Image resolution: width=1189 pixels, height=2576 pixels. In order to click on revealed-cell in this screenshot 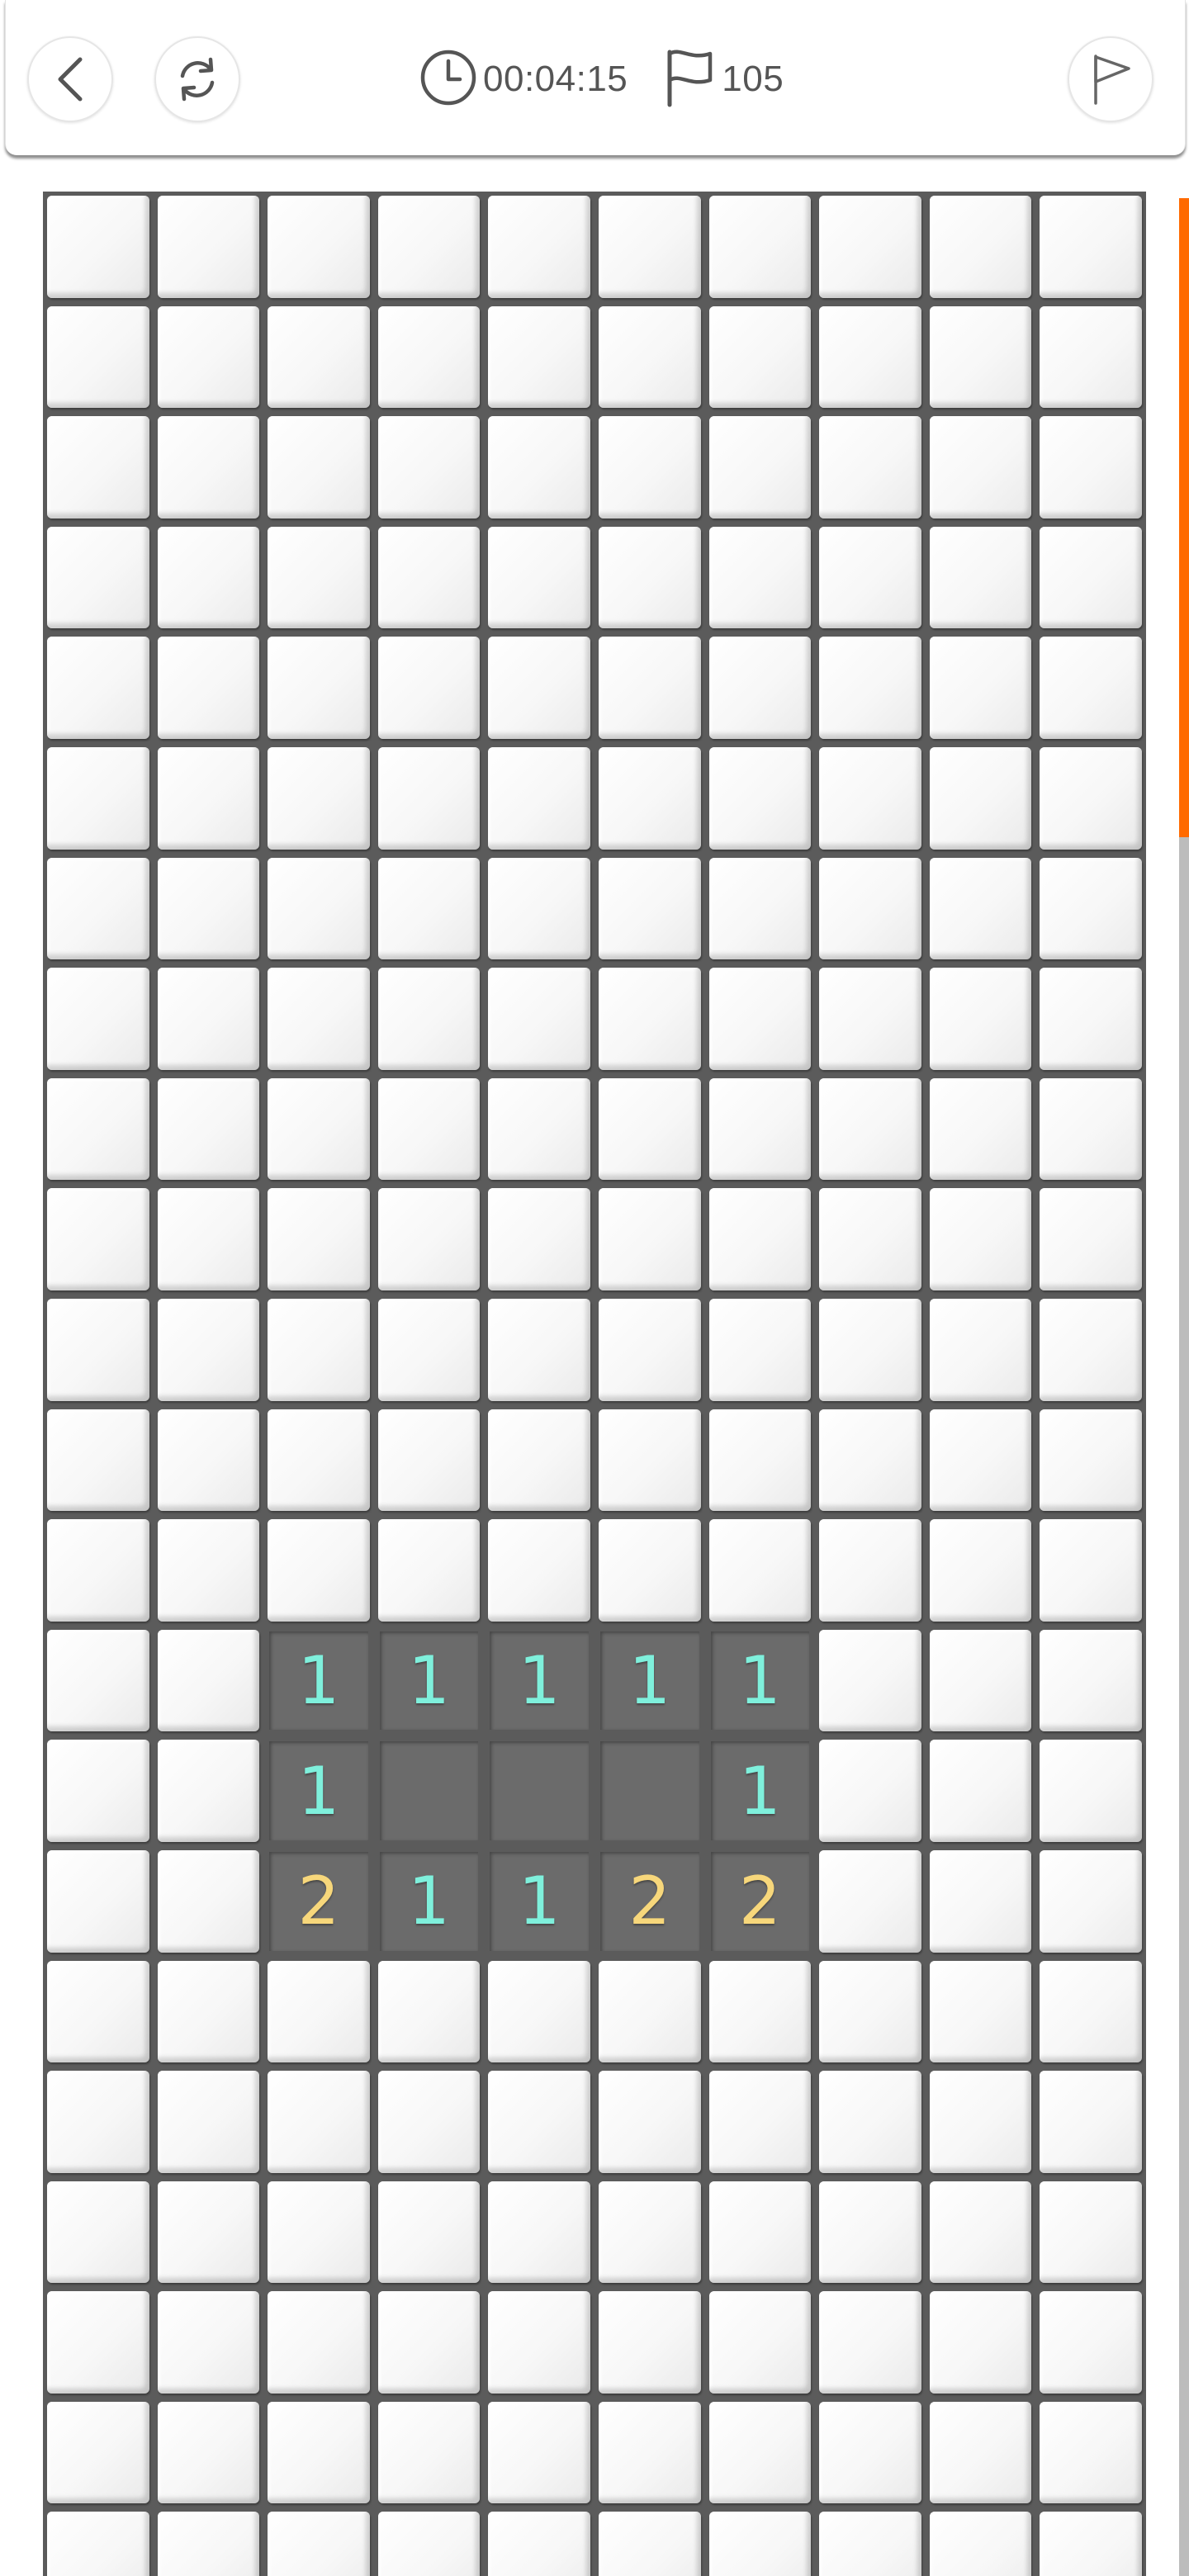, I will do `click(539, 1790)`.